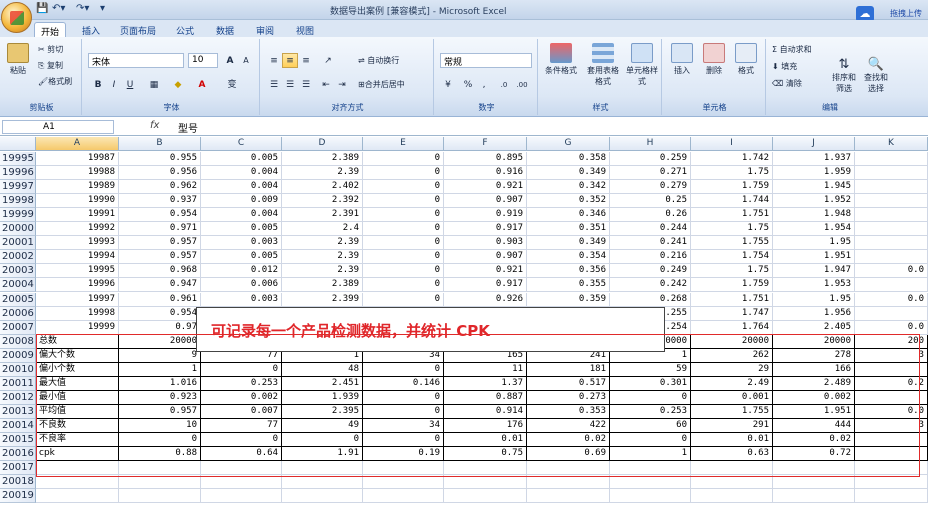 This screenshot has width=928, height=509. I want to click on cell-E-20013: 0, so click(403, 411).